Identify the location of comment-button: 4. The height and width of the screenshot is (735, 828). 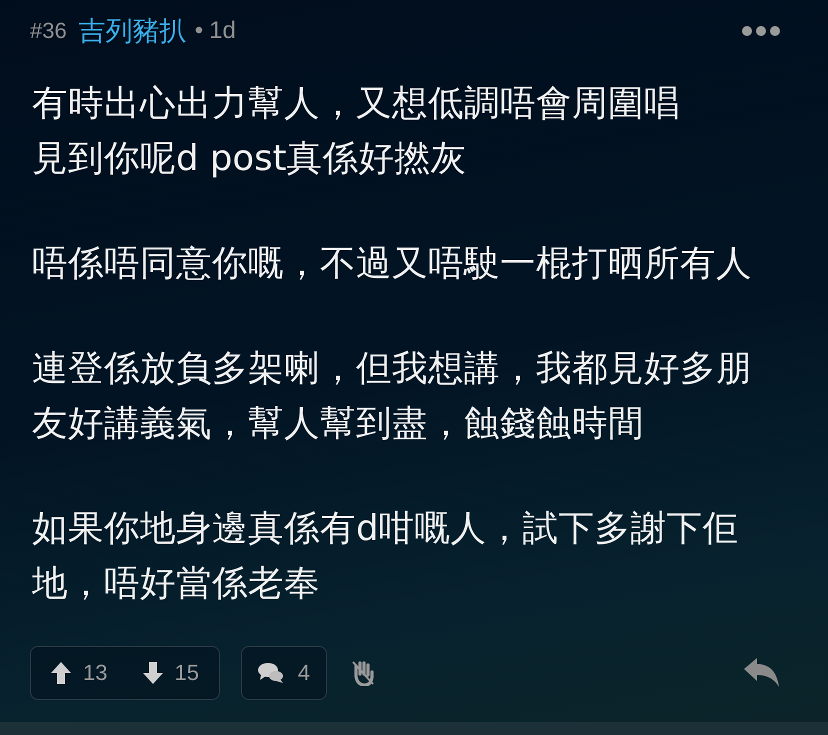
(284, 673).